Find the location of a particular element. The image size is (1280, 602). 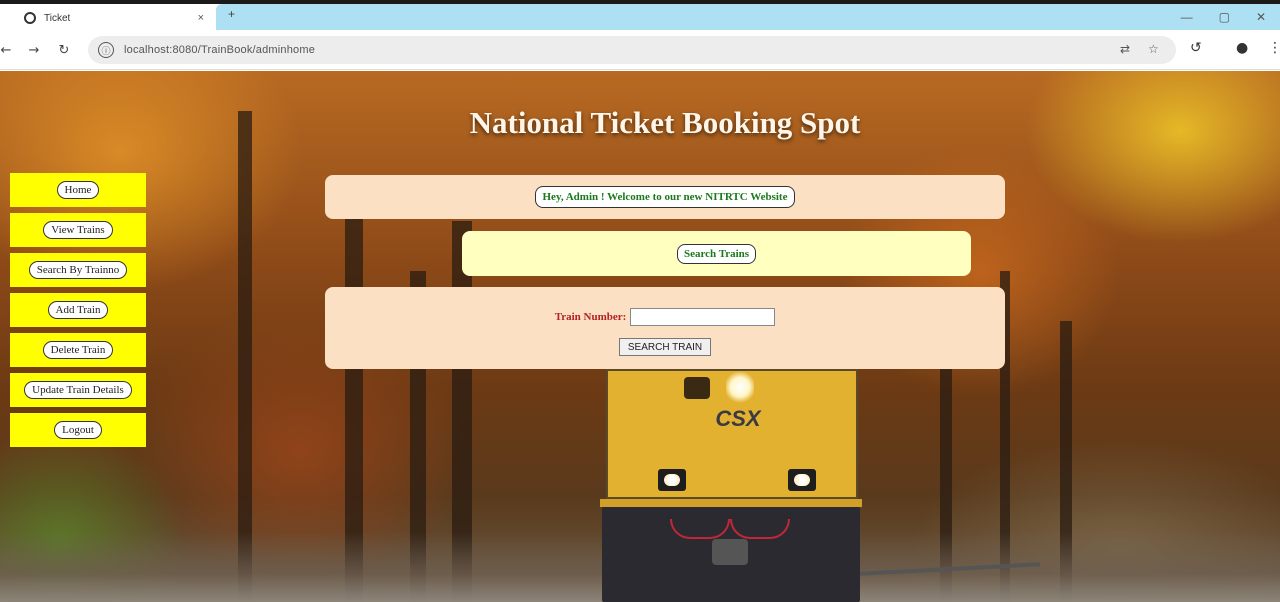

train-number-input is located at coordinates (703, 317).